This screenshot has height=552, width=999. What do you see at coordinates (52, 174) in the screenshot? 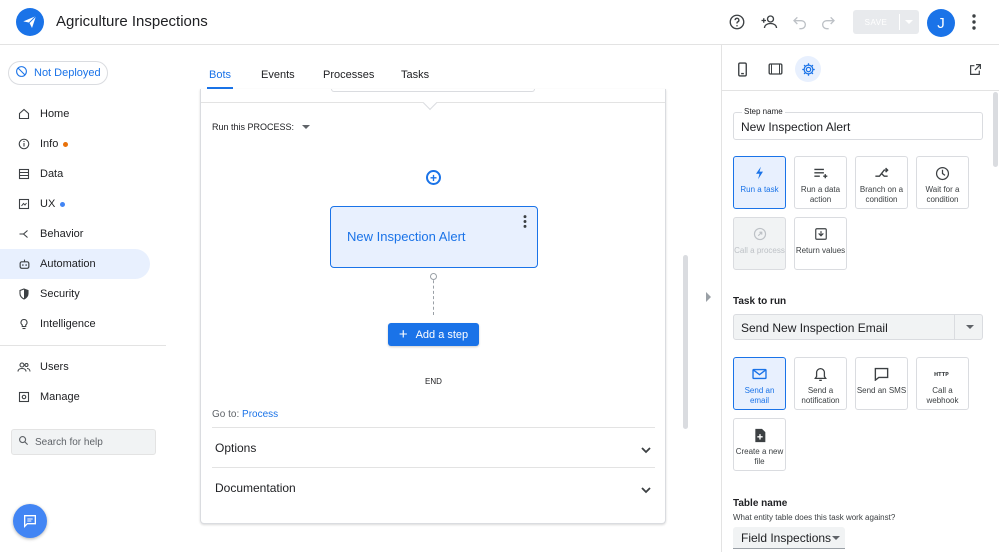
I see `sidebar-item-label: Data` at bounding box center [52, 174].